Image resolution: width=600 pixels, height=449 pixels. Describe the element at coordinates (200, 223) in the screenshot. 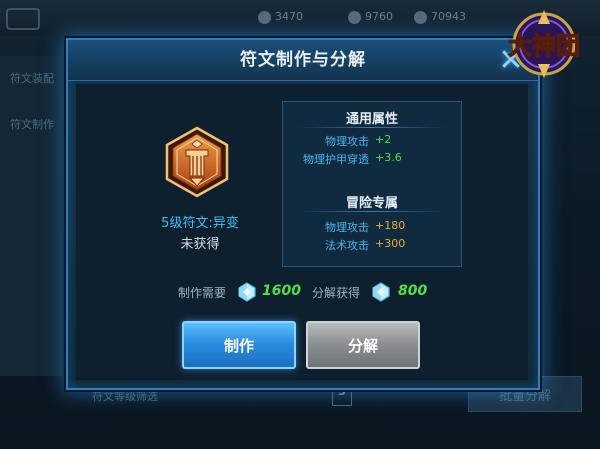

I see `rune-name: 5级符文:异变` at that location.